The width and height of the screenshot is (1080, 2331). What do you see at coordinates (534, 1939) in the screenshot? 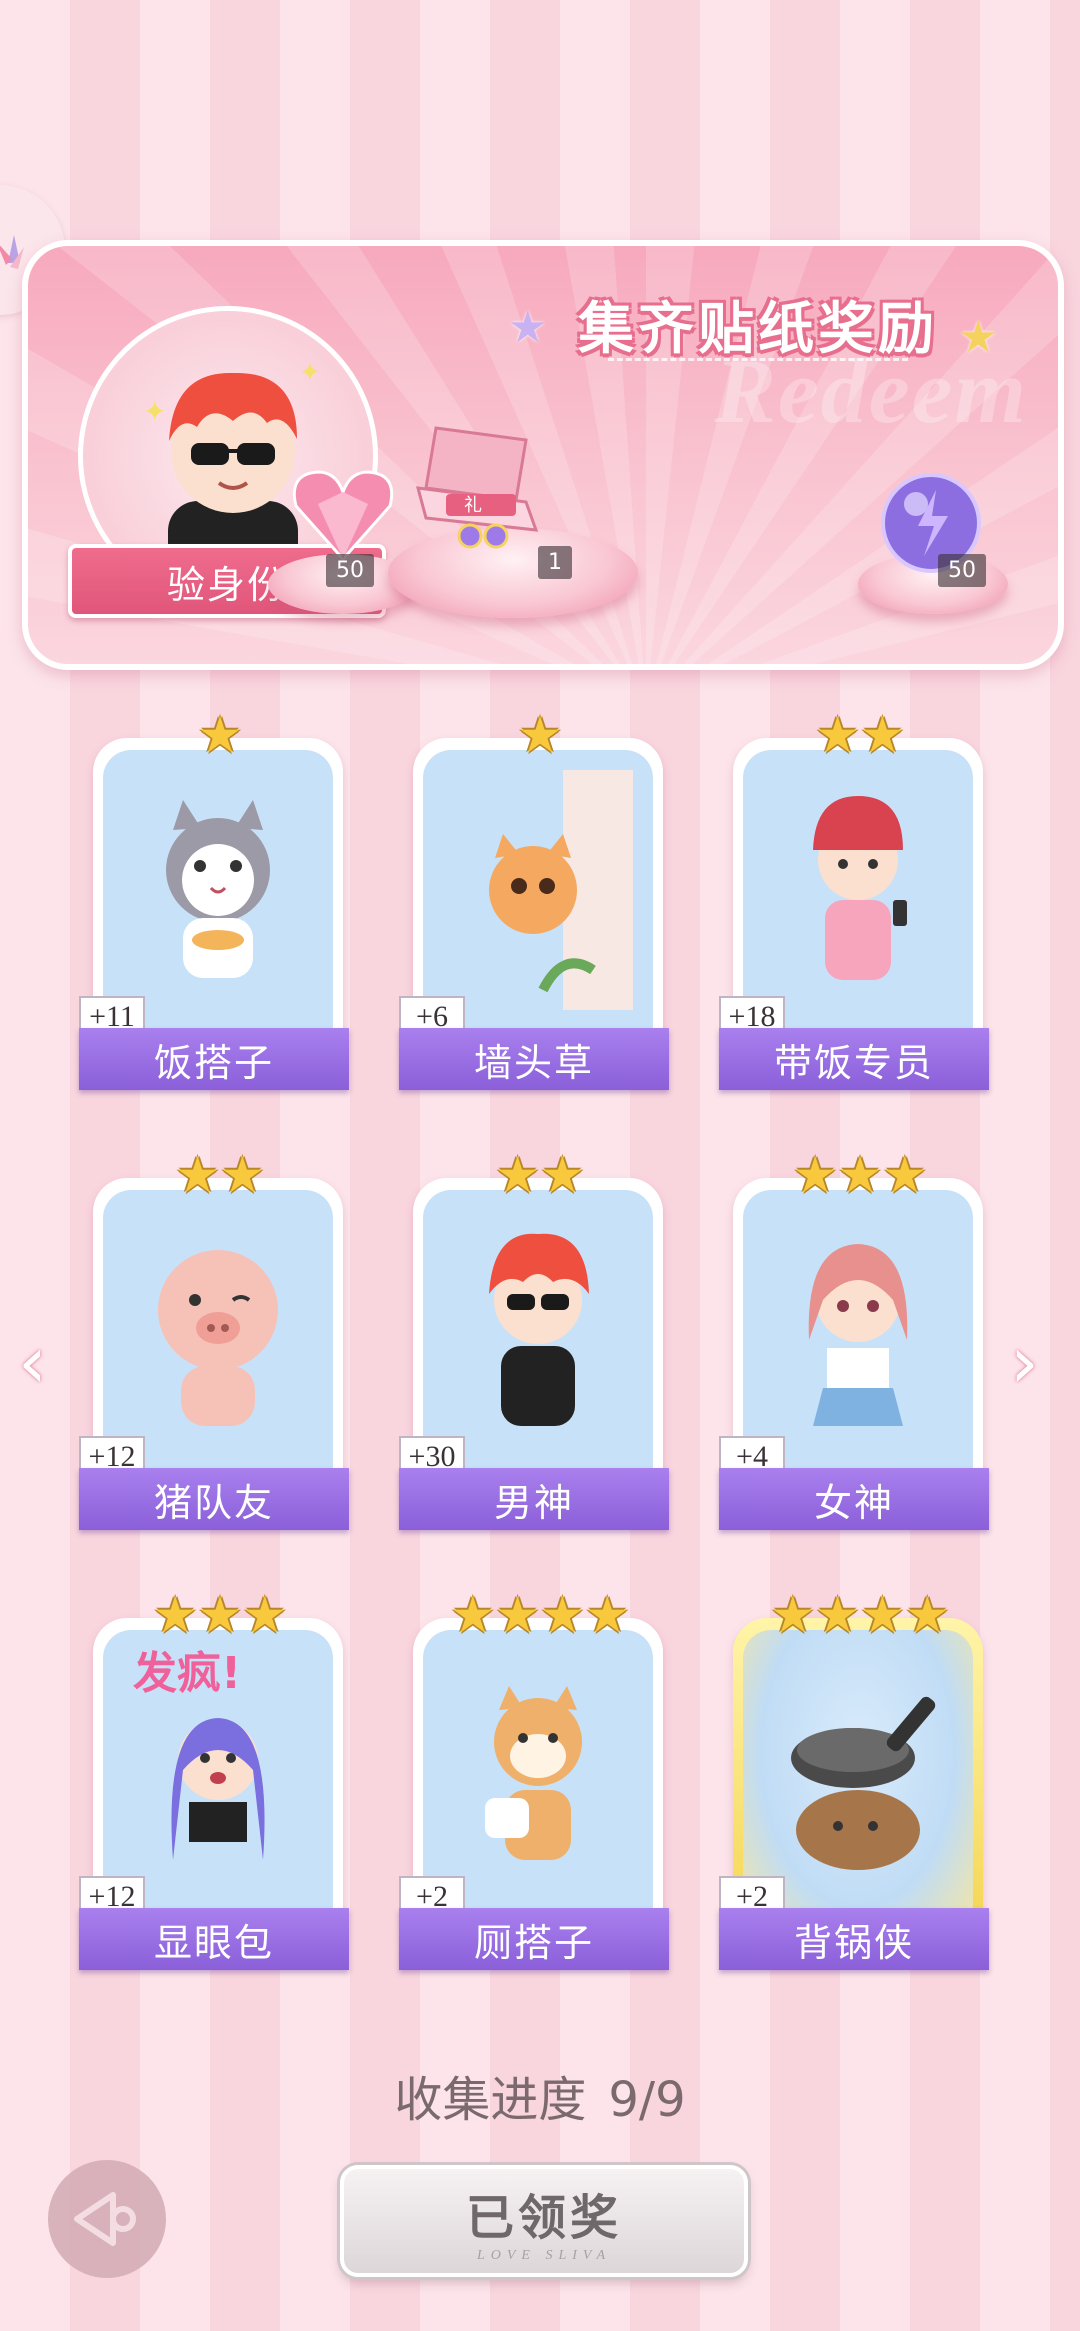
I see `sticker-name-label: 厕搭子` at bounding box center [534, 1939].